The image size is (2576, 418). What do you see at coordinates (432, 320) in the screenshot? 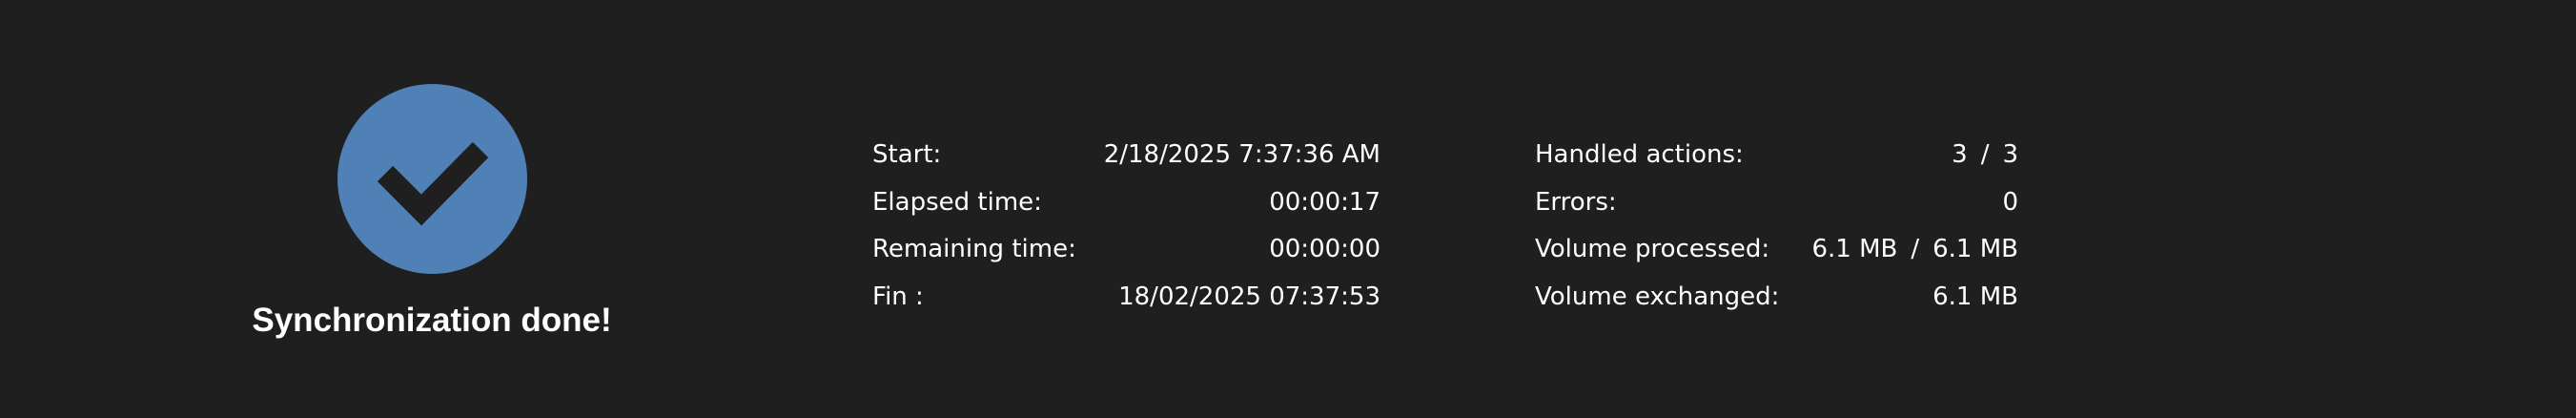
I see `status-title: Synchronization done!` at bounding box center [432, 320].